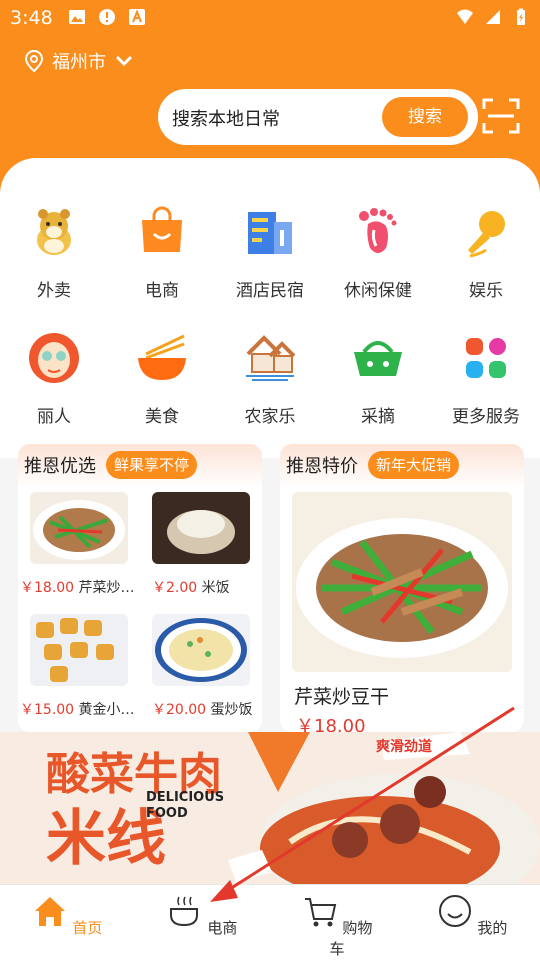  What do you see at coordinates (49, 911) in the screenshot?
I see `home-icon` at bounding box center [49, 911].